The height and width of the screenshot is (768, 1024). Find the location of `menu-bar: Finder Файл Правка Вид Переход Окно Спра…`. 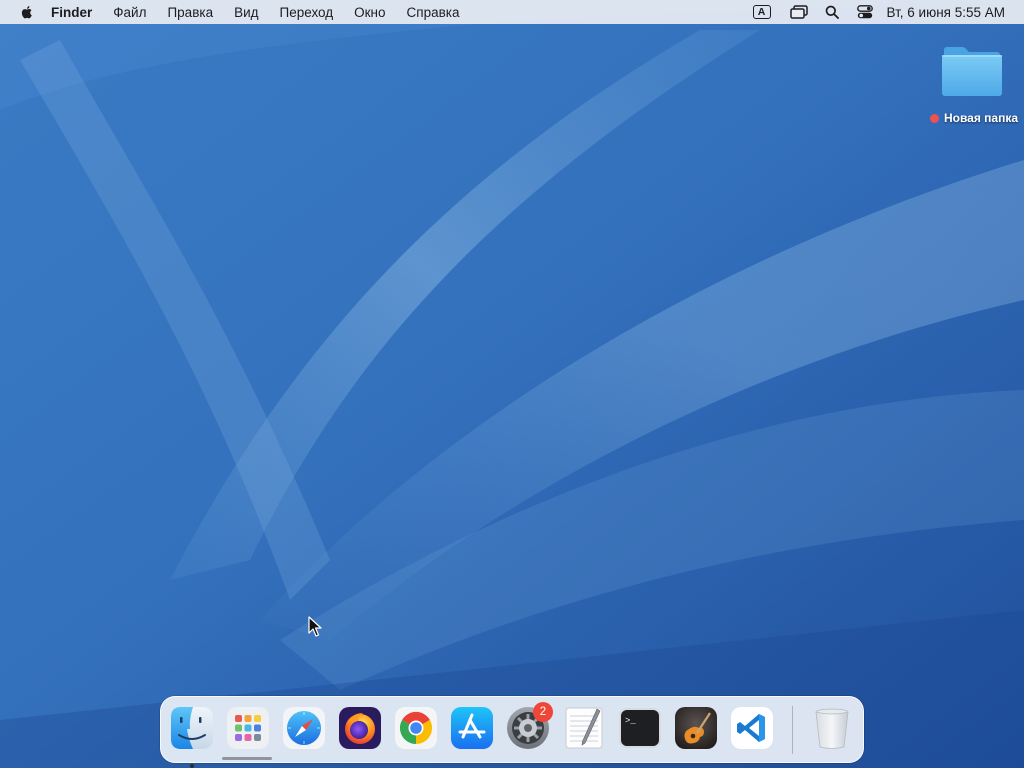

menu-bar: Finder Файл Правка Вид Переход Окно Спра… is located at coordinates (512, 12).